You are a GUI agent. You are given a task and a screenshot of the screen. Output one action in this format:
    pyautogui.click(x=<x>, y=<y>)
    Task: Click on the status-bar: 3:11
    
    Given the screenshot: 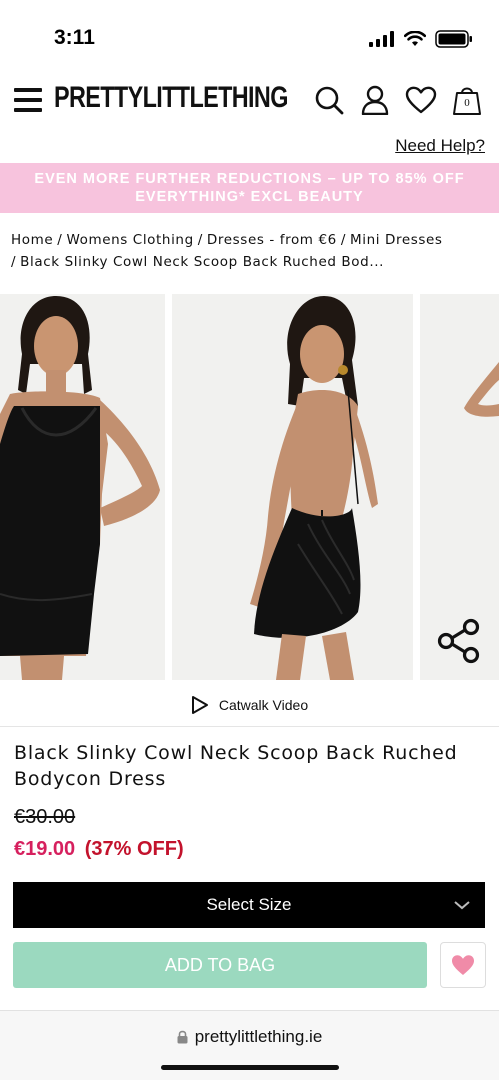 What is the action you would take?
    pyautogui.click(x=249, y=35)
    